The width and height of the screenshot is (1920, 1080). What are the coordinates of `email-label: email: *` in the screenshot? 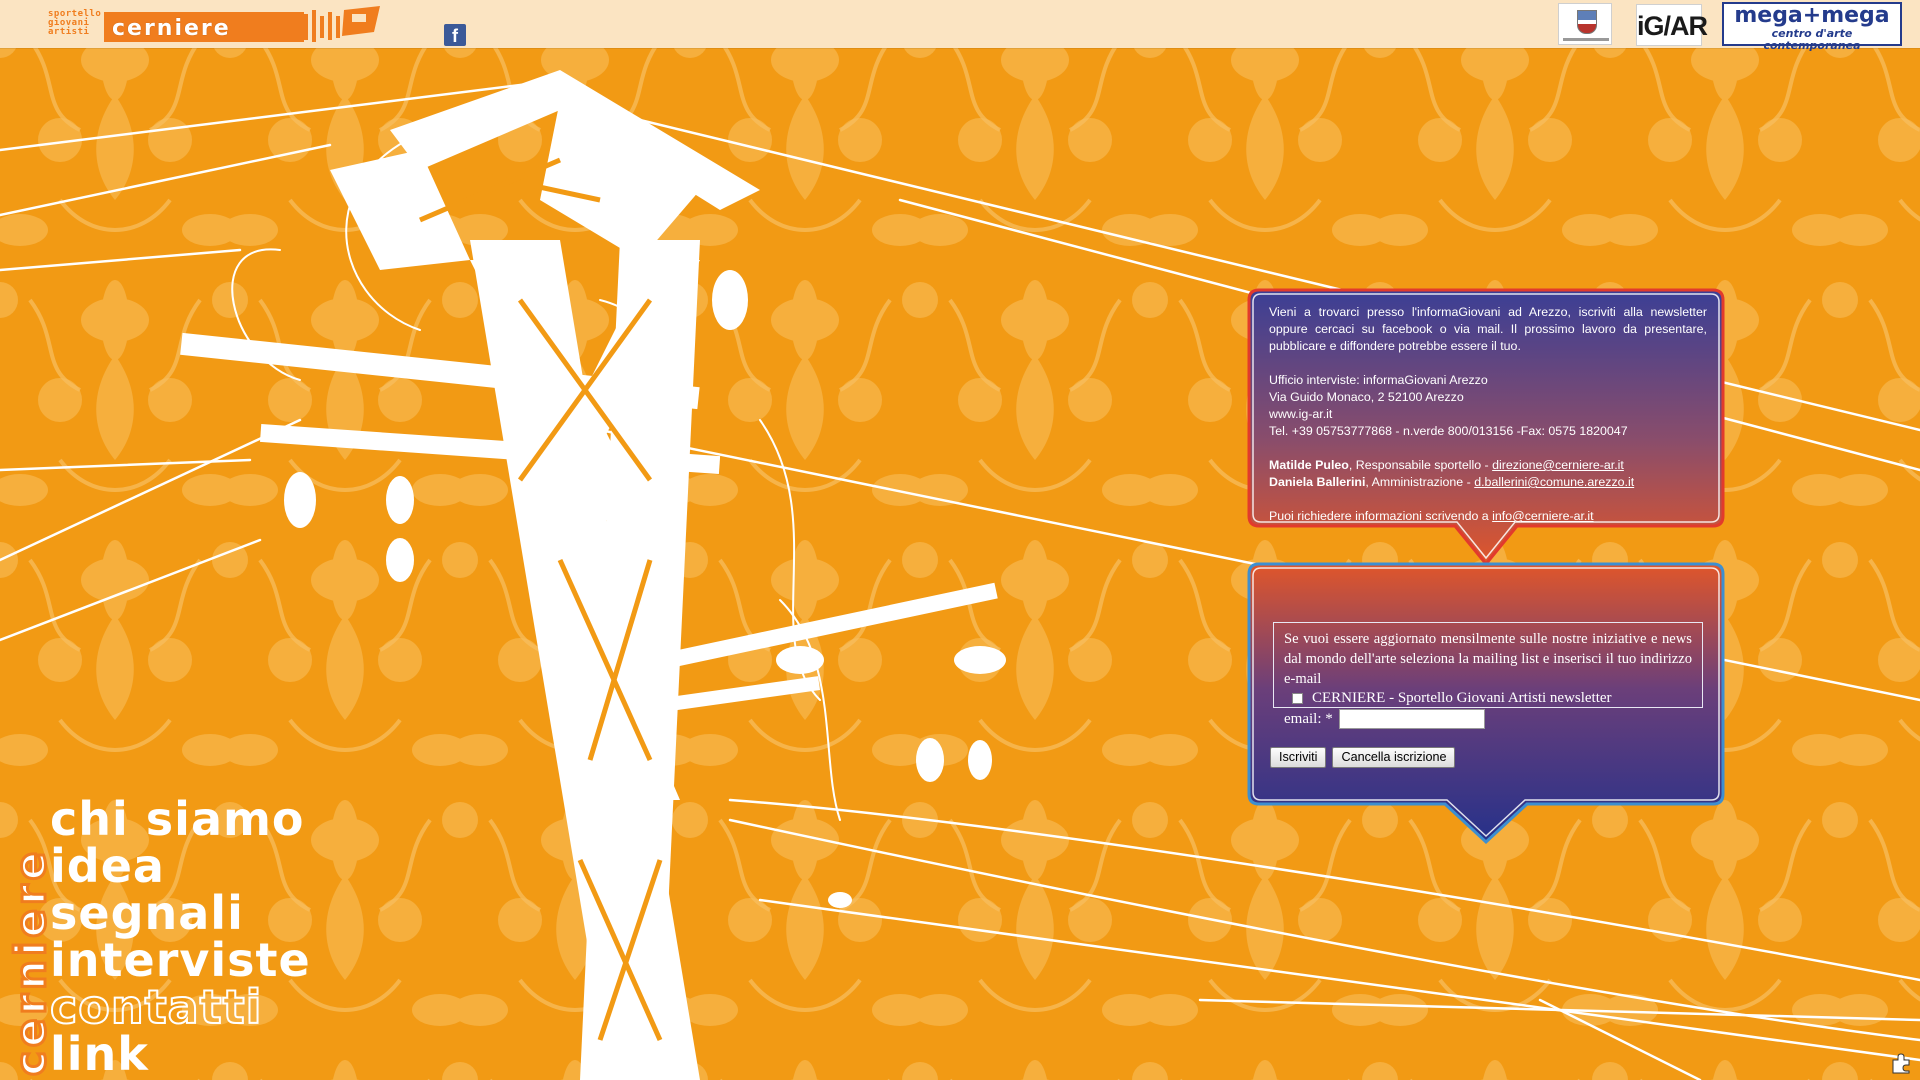 It's located at (1308, 719).